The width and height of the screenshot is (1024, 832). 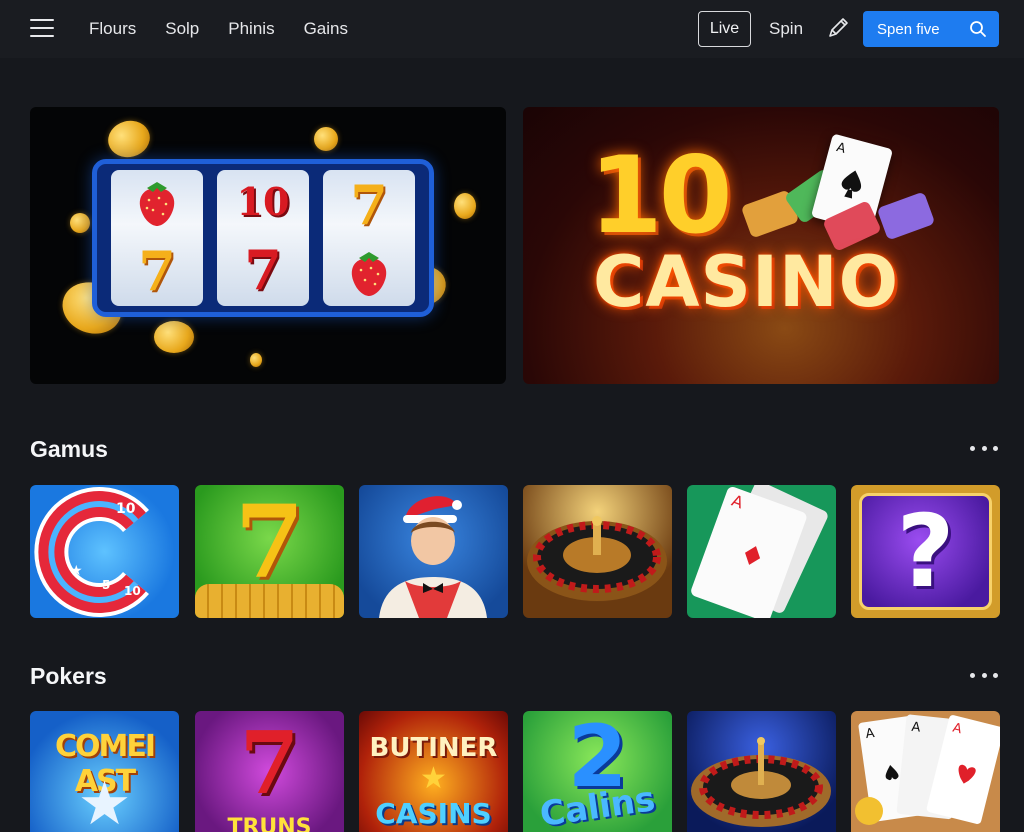 I want to click on nav-item-phinis: Phinis, so click(x=251, y=29).